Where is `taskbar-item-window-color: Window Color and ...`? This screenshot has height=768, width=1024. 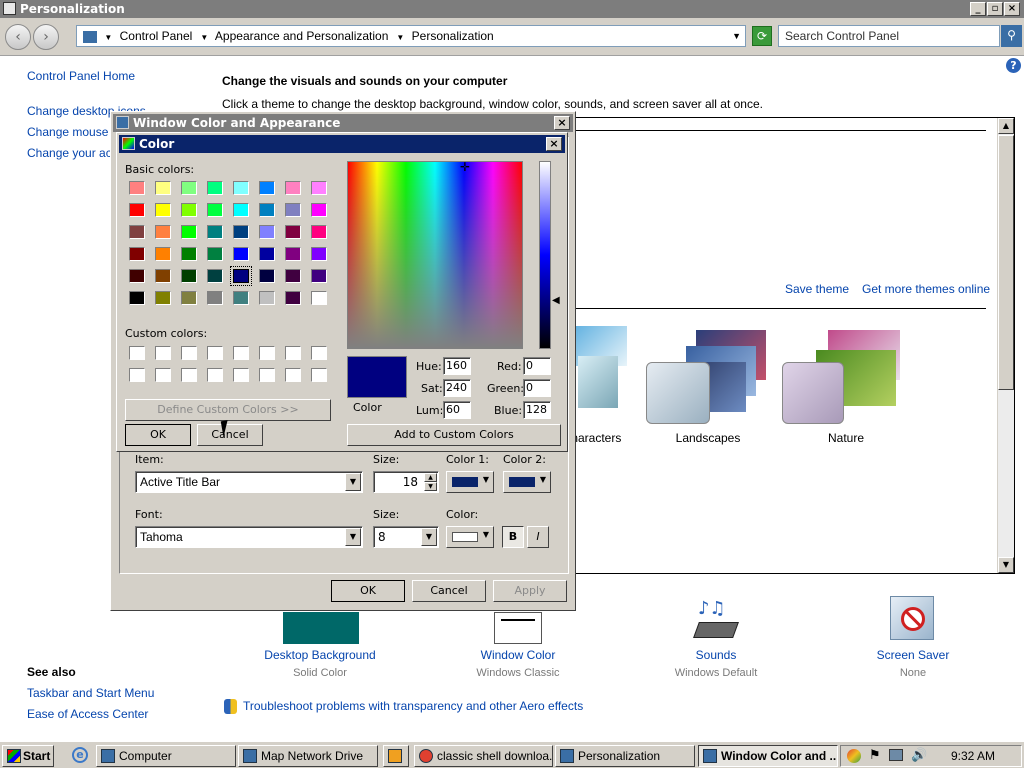 taskbar-item-window-color: Window Color and ... is located at coordinates (768, 756).